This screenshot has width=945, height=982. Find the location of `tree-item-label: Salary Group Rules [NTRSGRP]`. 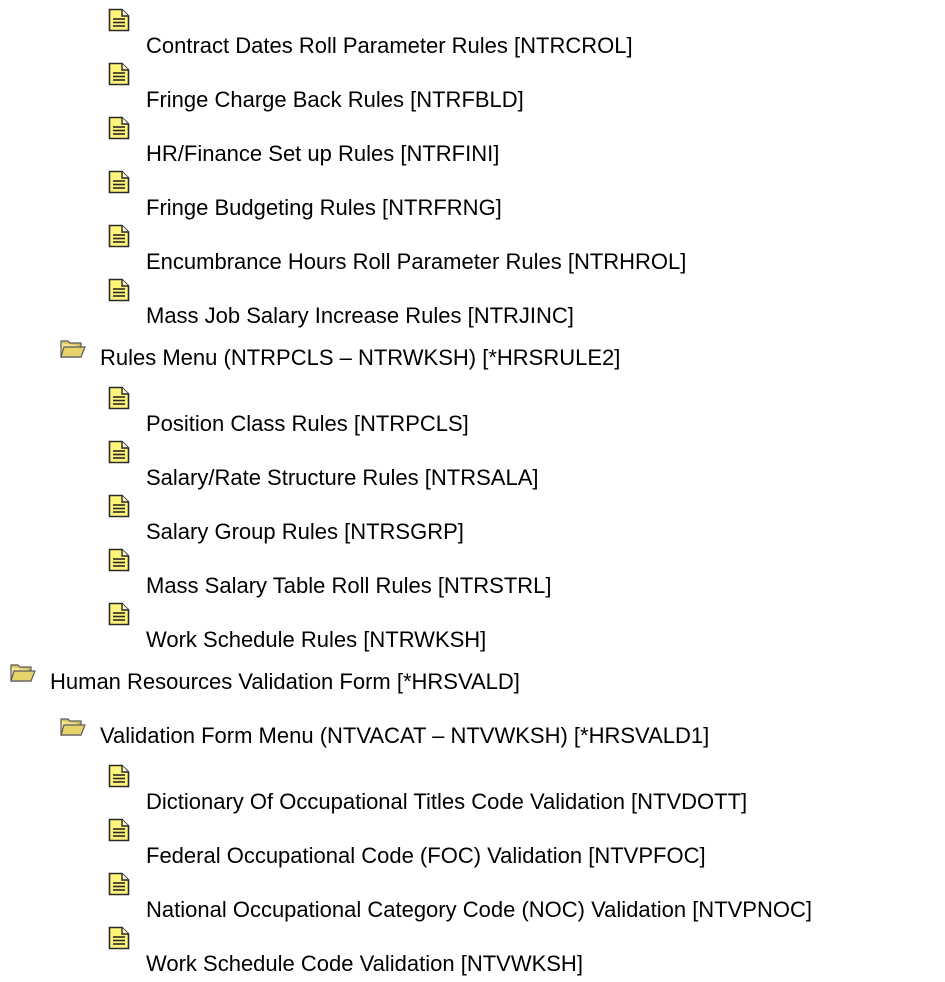

tree-item-label: Salary Group Rules [NTRSGRP] is located at coordinates (305, 531).